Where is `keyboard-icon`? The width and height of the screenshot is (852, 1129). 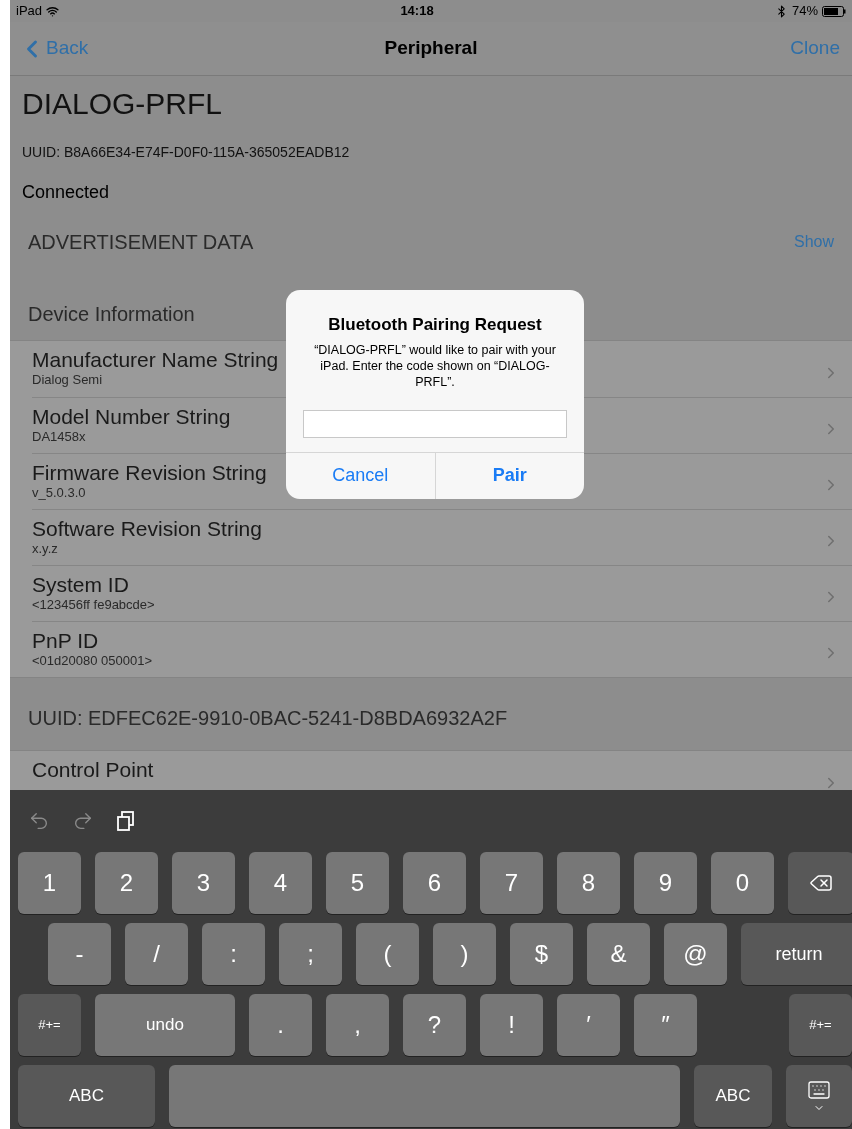 keyboard-icon is located at coordinates (819, 1090).